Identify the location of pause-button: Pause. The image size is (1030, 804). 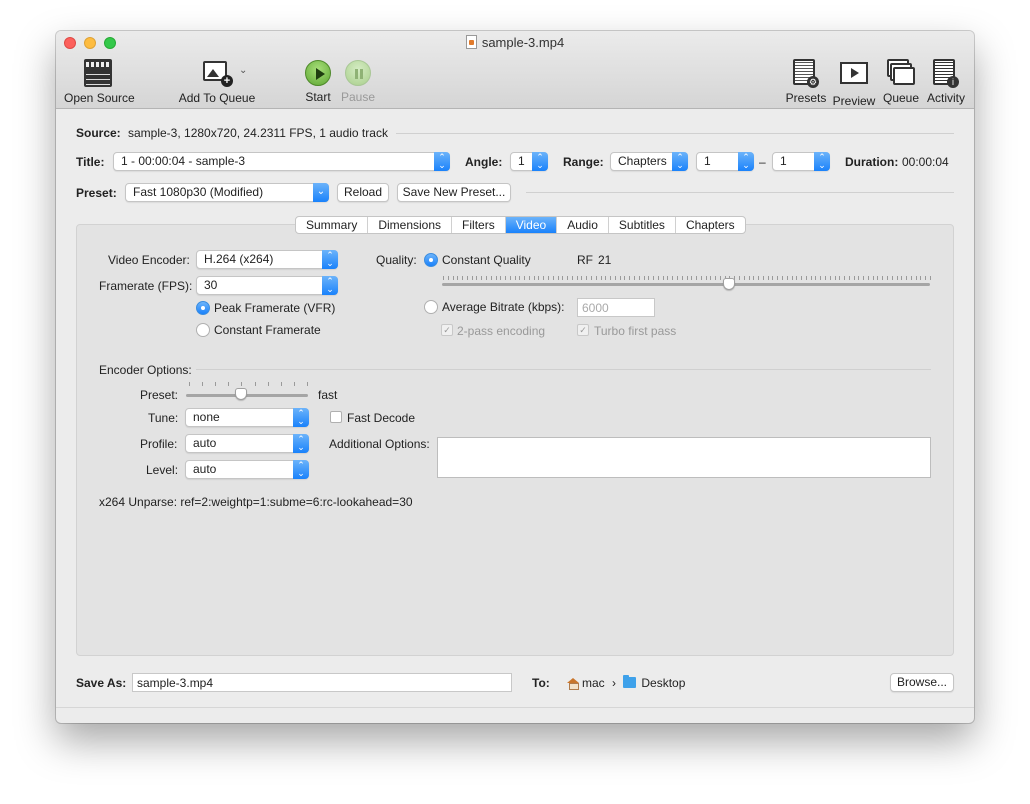
(358, 81).